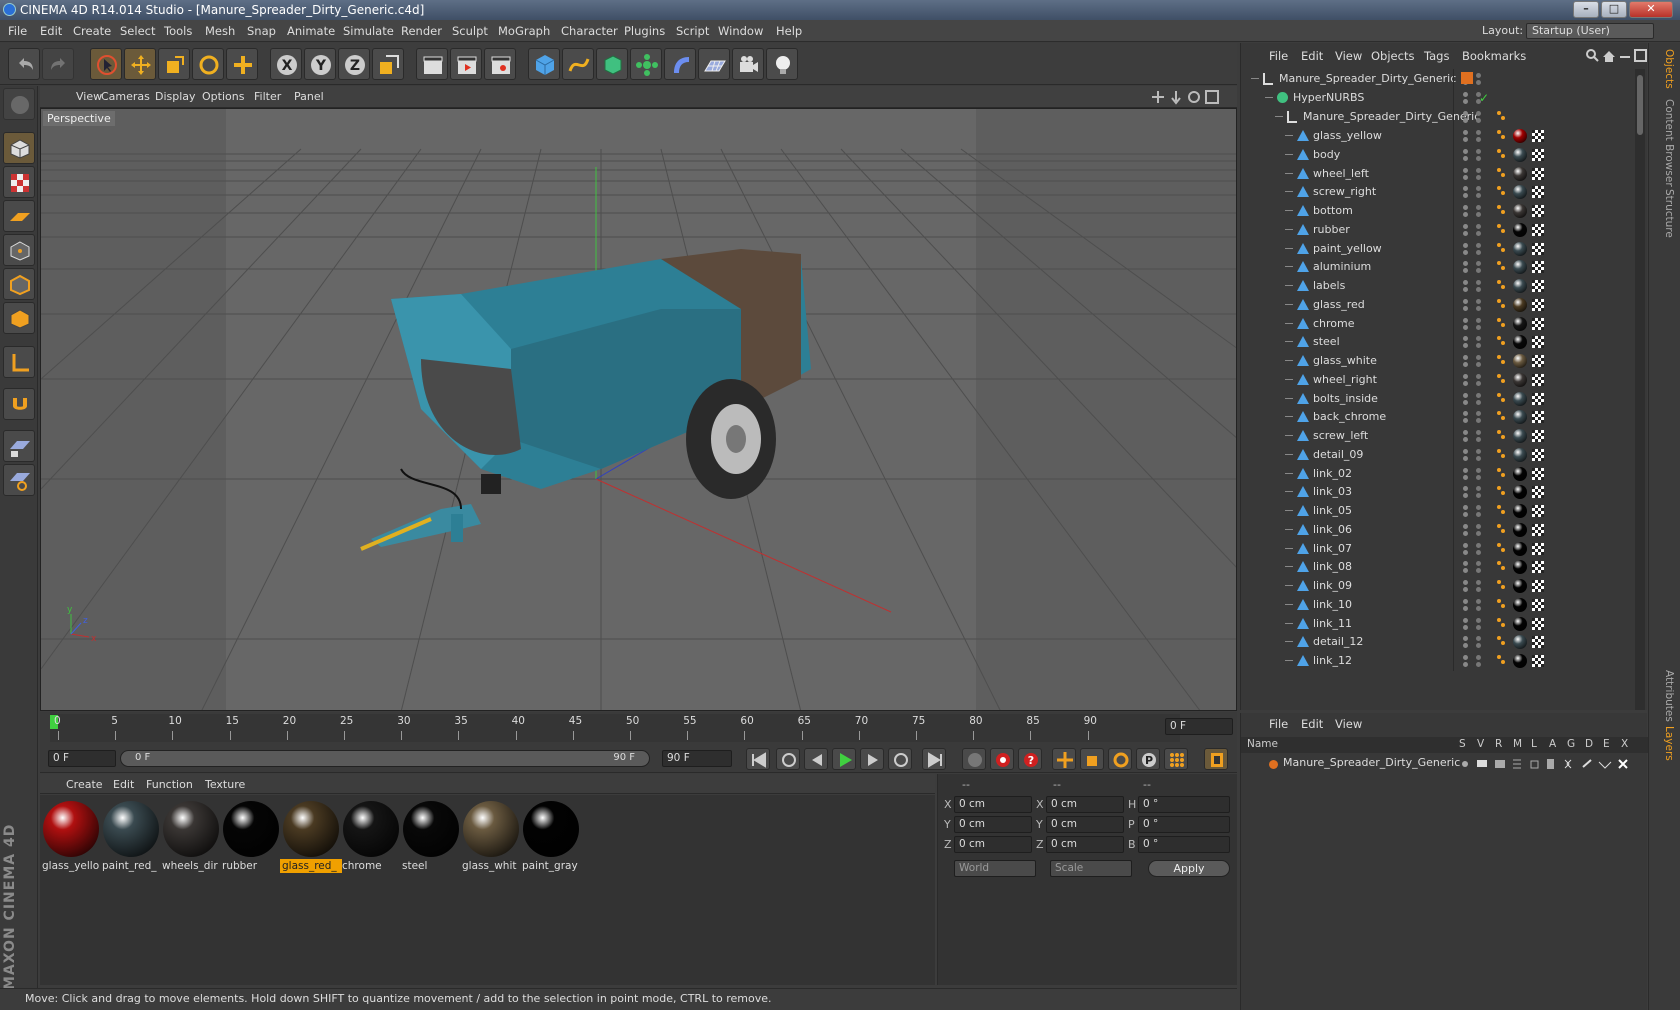 The height and width of the screenshot is (1010, 1680). Describe the element at coordinates (1437, 473) in the screenshot. I see `object-row-link-02: link_02` at that location.